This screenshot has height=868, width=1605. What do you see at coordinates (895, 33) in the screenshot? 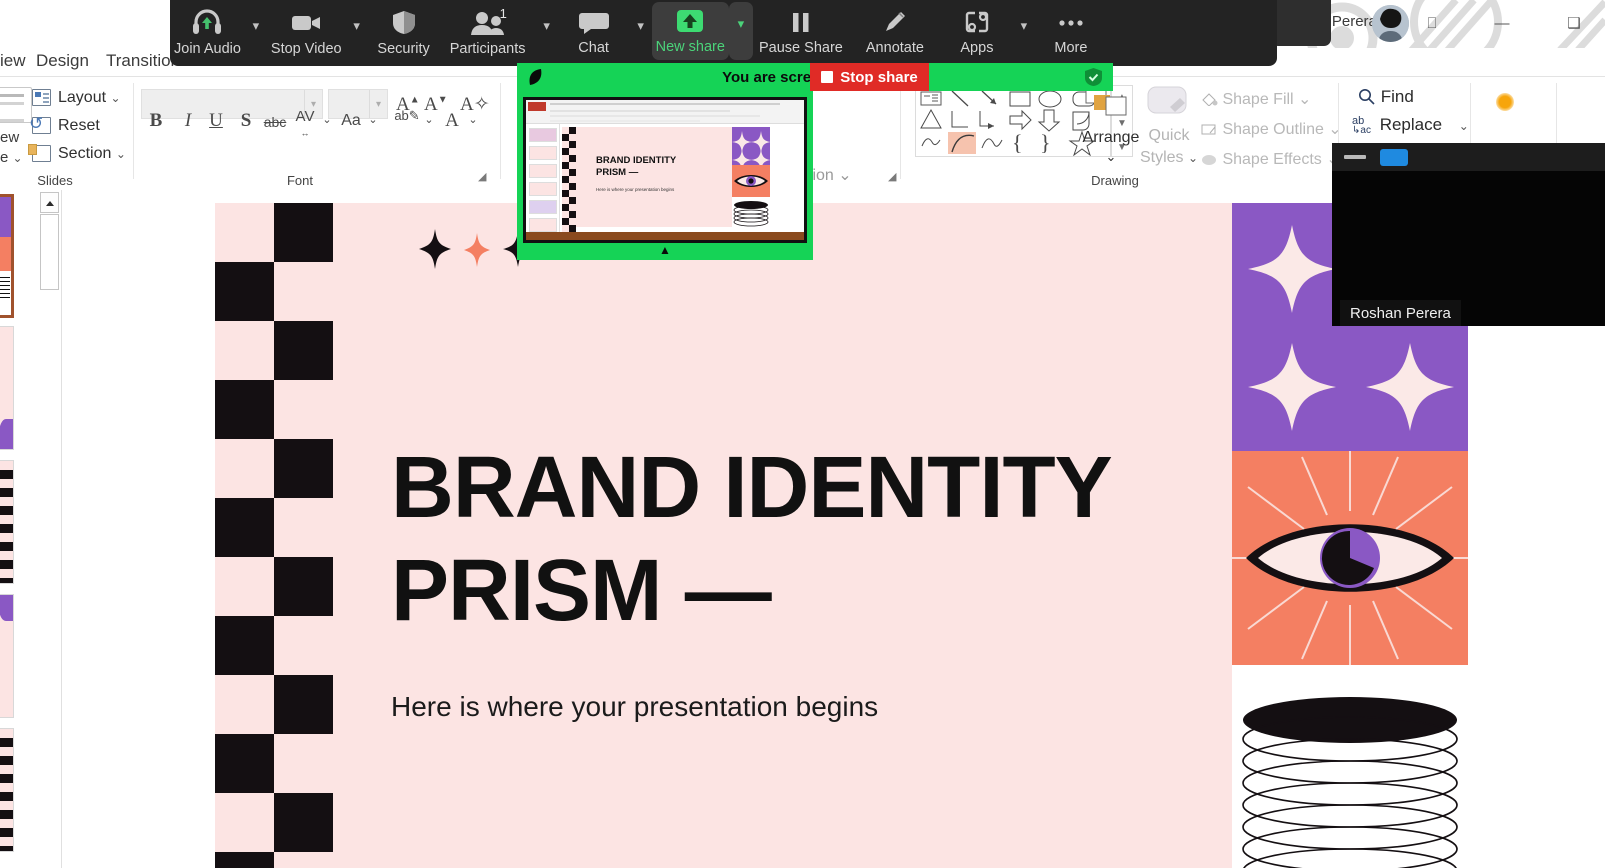
I see `zoom-annotate-button: Annotate` at bounding box center [895, 33].